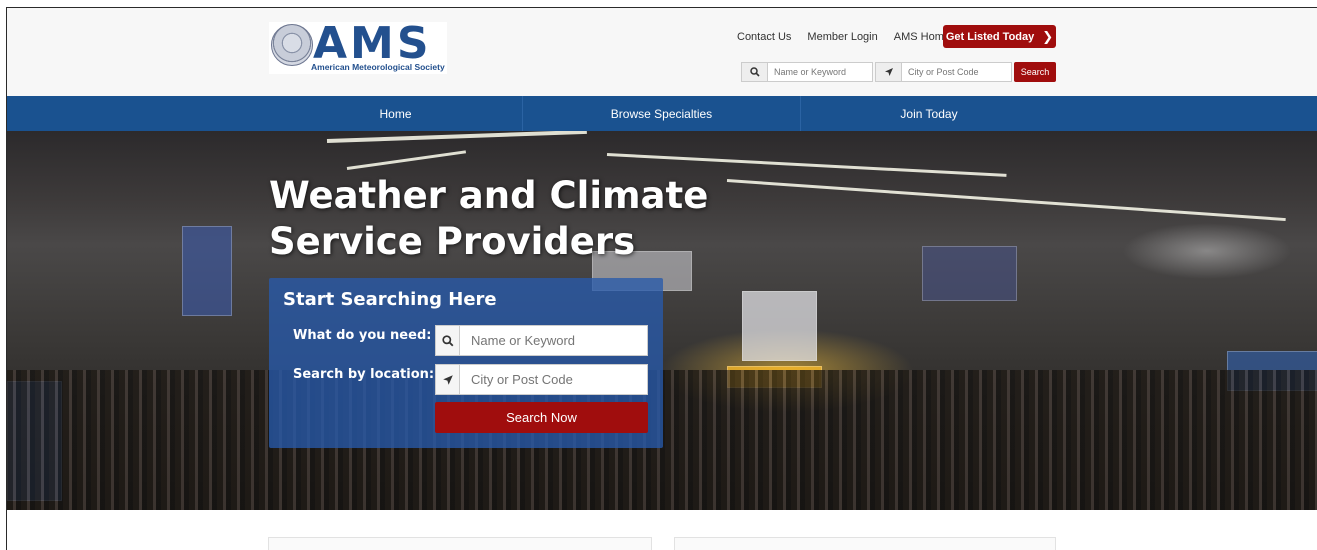  I want to click on main-nav: Home Browse Specialties Join Today, so click(662, 113).